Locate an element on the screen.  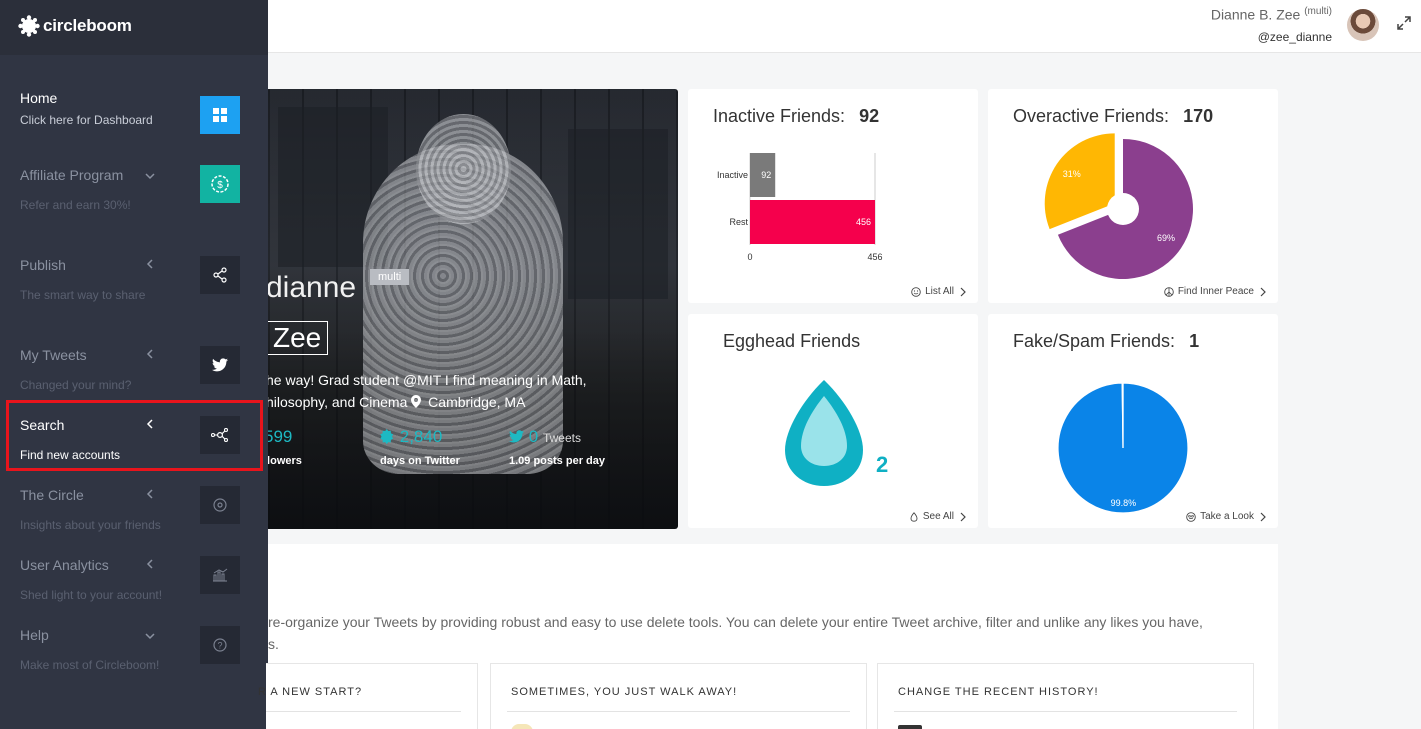
sidebar-item-affiliate: Affiliate Program Refer and earn 30%! $ is located at coordinates (134, 197).